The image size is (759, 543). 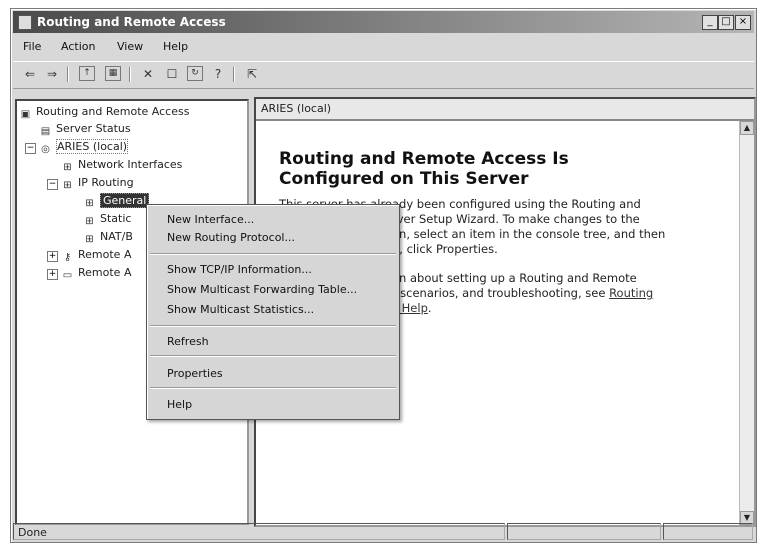 What do you see at coordinates (87, 73) in the screenshot?
I see `up-folder-icon: ↑` at bounding box center [87, 73].